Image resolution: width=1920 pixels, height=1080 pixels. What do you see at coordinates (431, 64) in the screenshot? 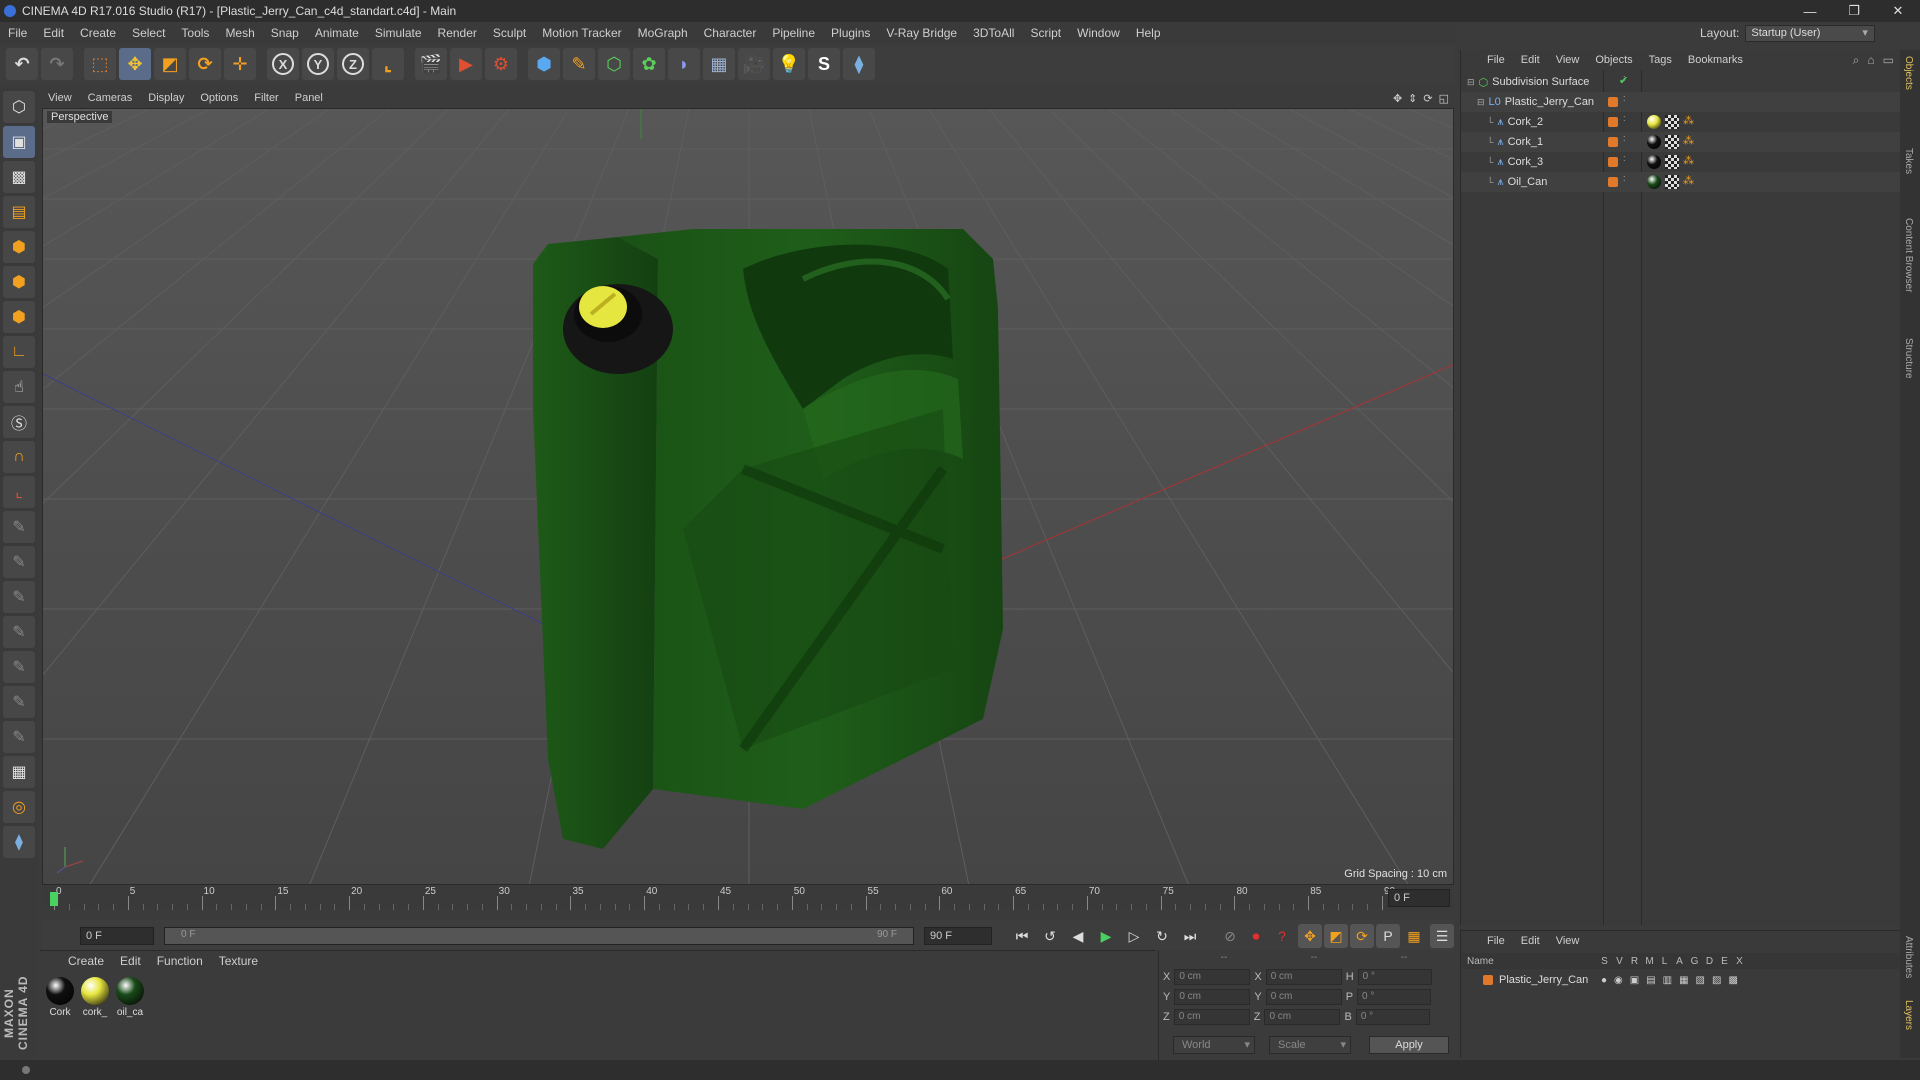
I see `render-view-button: 🎬` at bounding box center [431, 64].